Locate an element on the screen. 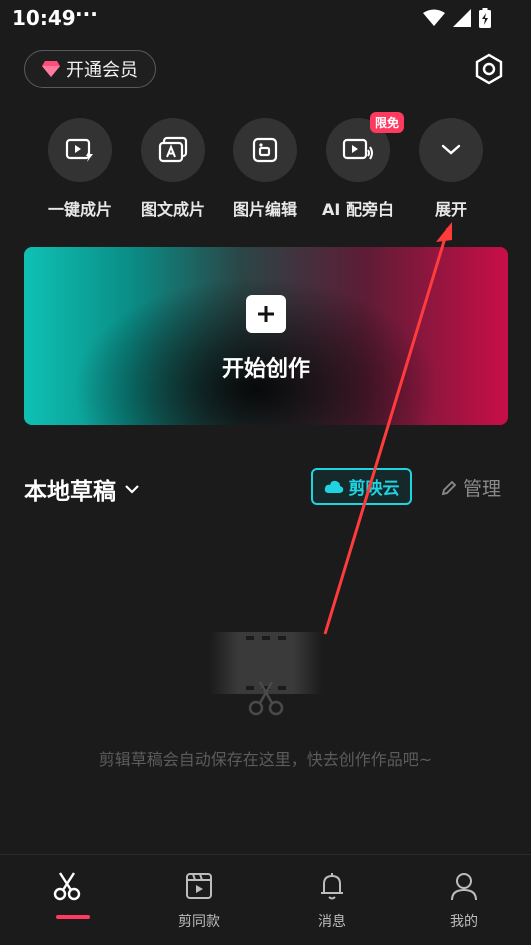  free-limited-badge: 限免 is located at coordinates (386, 122).